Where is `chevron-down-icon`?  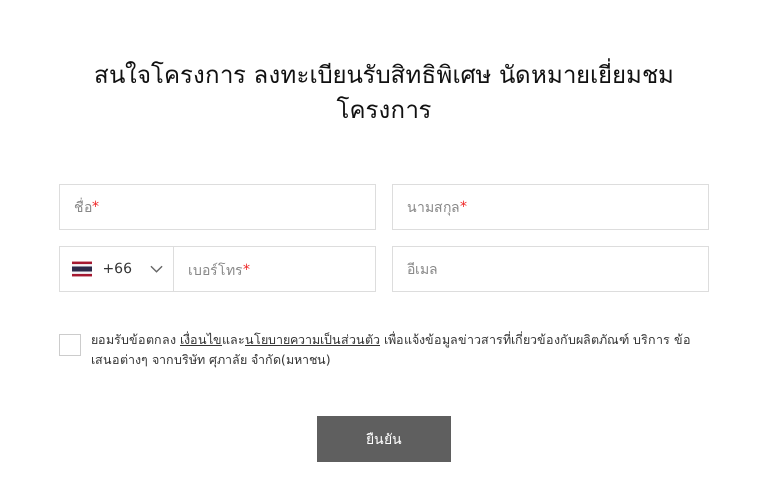
chevron-down-icon is located at coordinates (156, 269).